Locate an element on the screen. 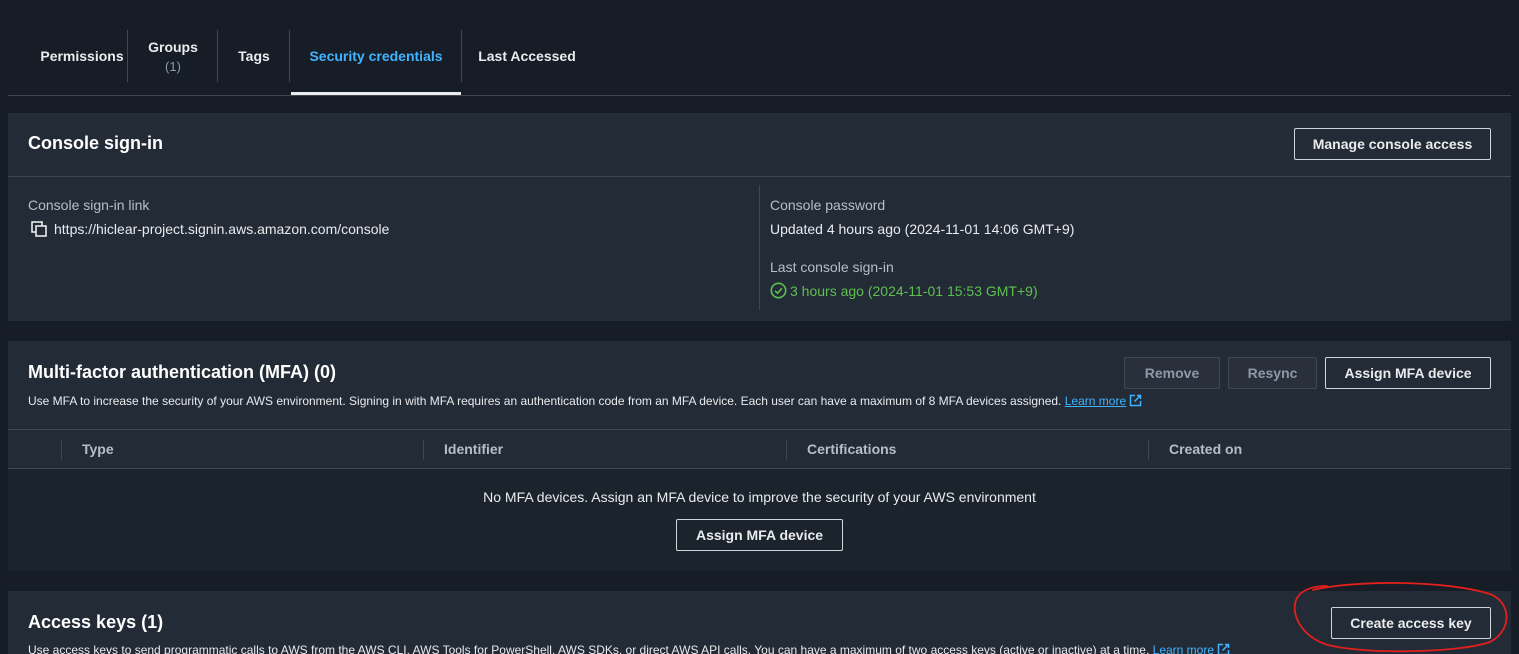 The height and width of the screenshot is (654, 1519). column-header-created-on: Created on is located at coordinates (1205, 449).